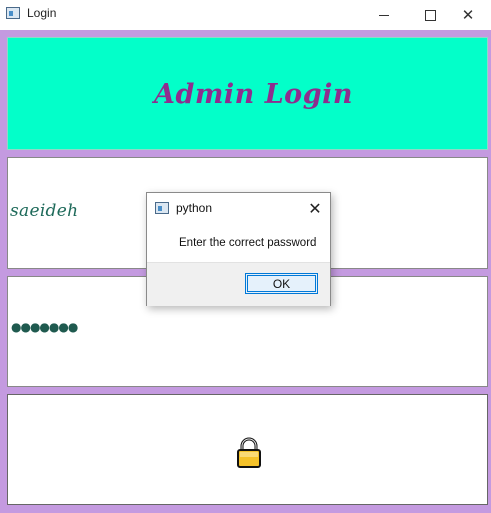  Describe the element at coordinates (245, 15) in the screenshot. I see `title-bar: Login ✕` at that location.